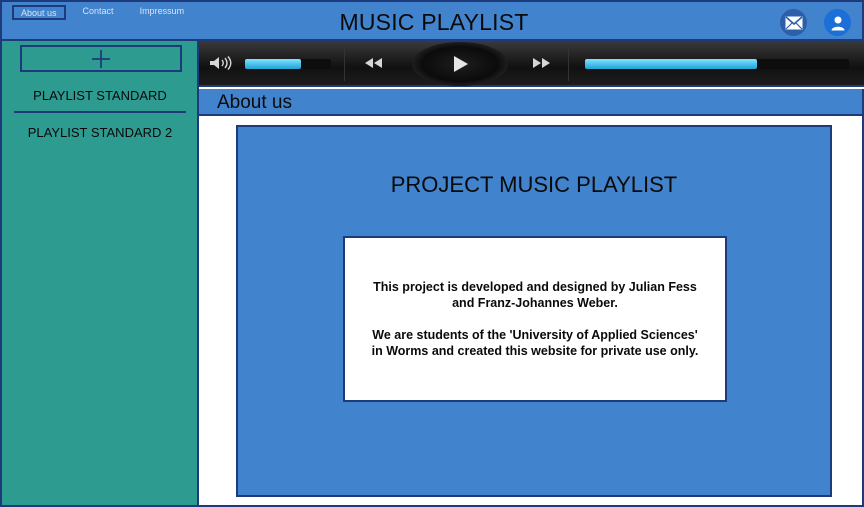 The width and height of the screenshot is (864, 507). Describe the element at coordinates (542, 65) in the screenshot. I see `fast-forward-icon` at that location.